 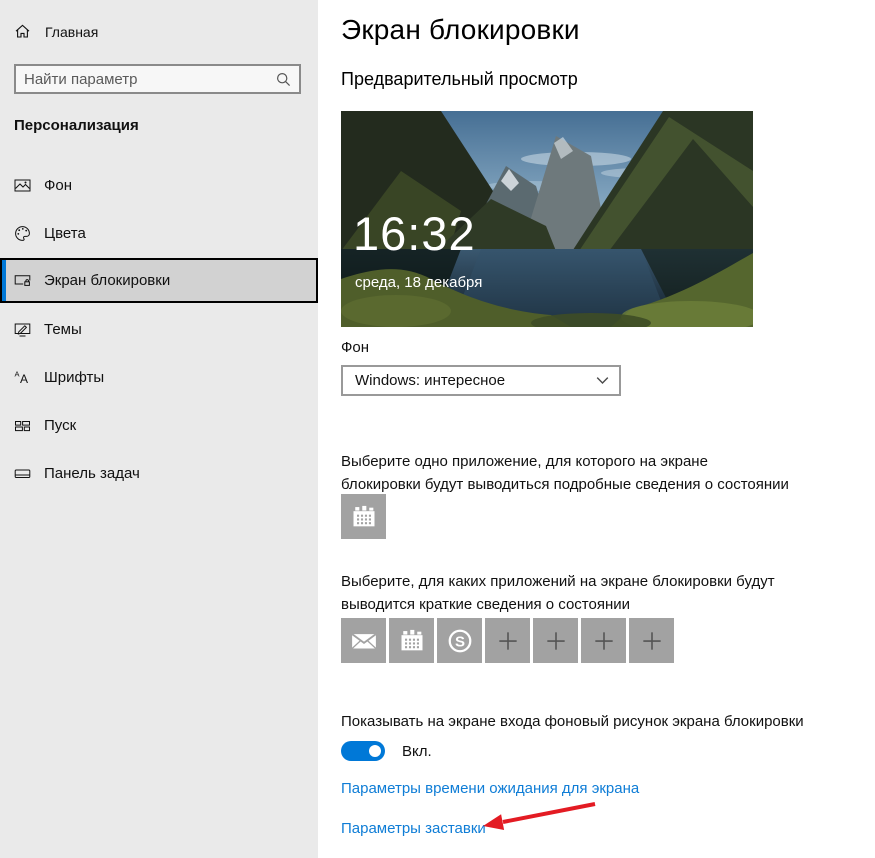 I want to click on home-label: Главная, so click(x=72, y=31).